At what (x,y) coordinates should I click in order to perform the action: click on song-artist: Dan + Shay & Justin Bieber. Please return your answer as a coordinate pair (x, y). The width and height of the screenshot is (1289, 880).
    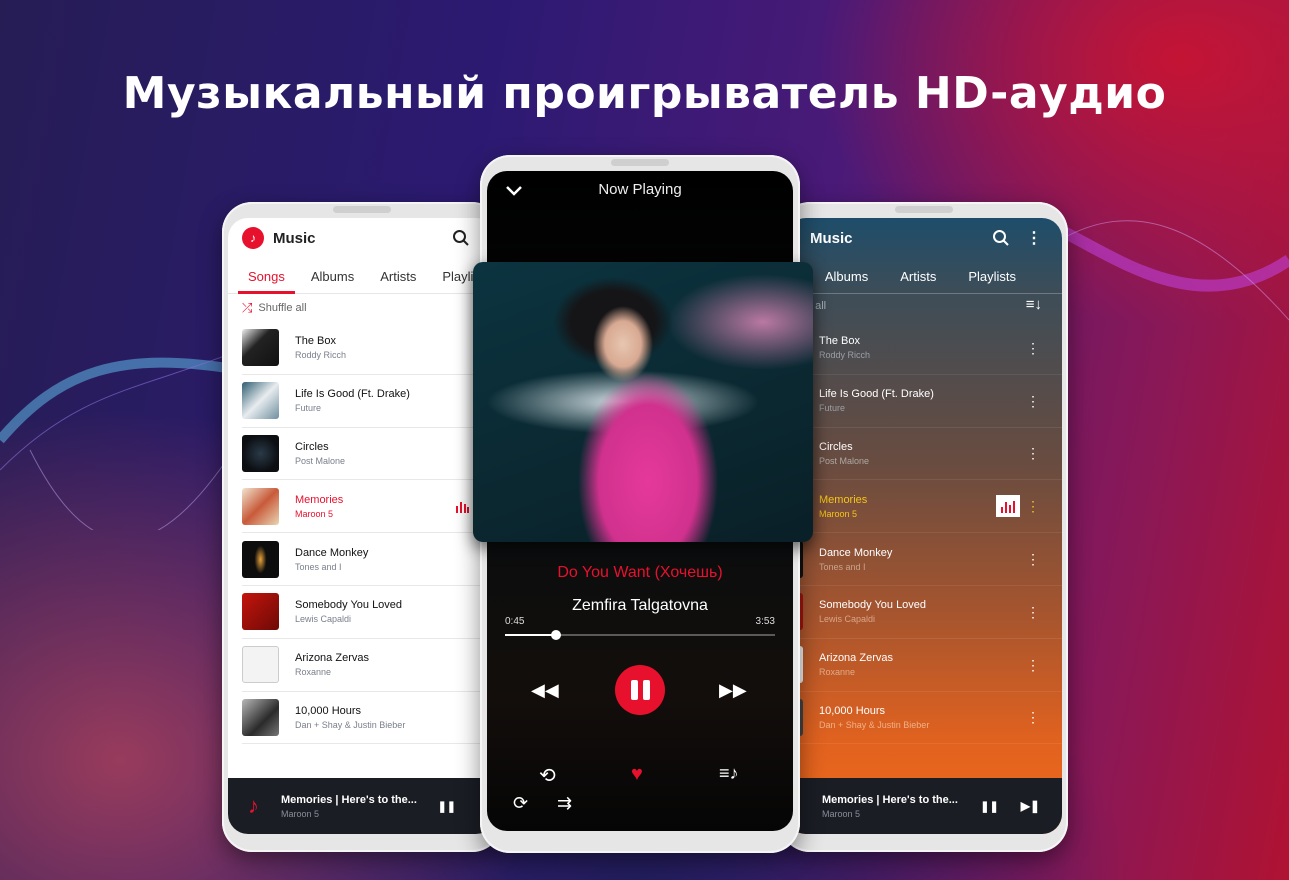
    Looking at the image, I should click on (350, 724).